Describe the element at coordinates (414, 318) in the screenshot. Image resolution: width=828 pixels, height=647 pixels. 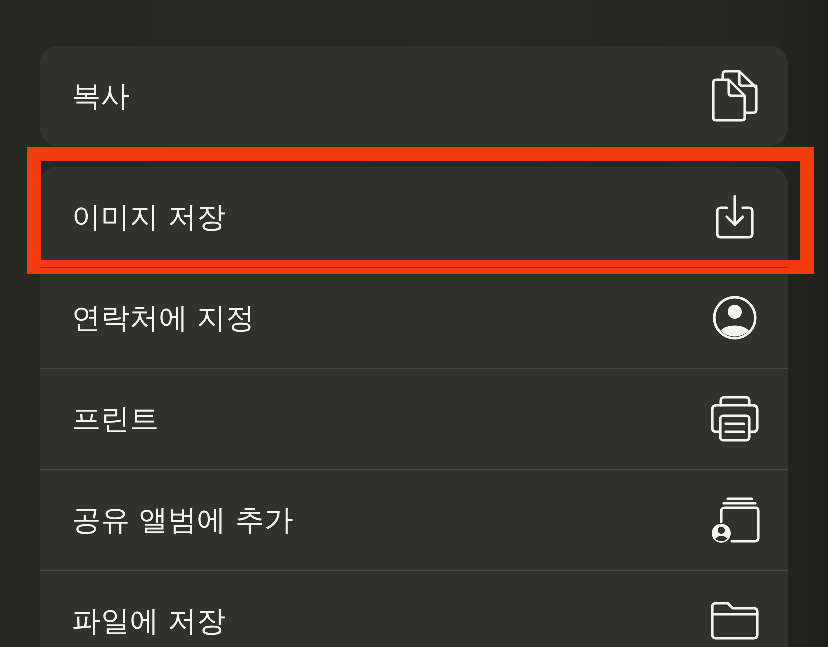
I see `menu-item: 연락처에 지정` at that location.